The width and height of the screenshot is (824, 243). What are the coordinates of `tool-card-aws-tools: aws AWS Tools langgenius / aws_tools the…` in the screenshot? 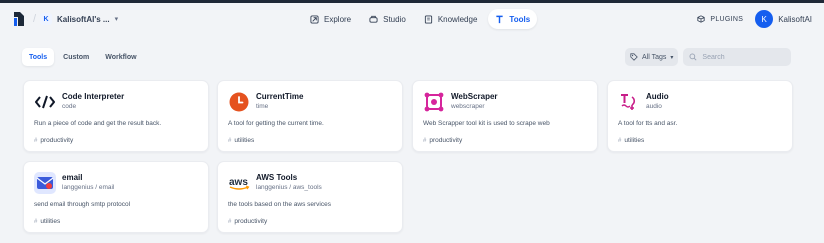 It's located at (310, 197).